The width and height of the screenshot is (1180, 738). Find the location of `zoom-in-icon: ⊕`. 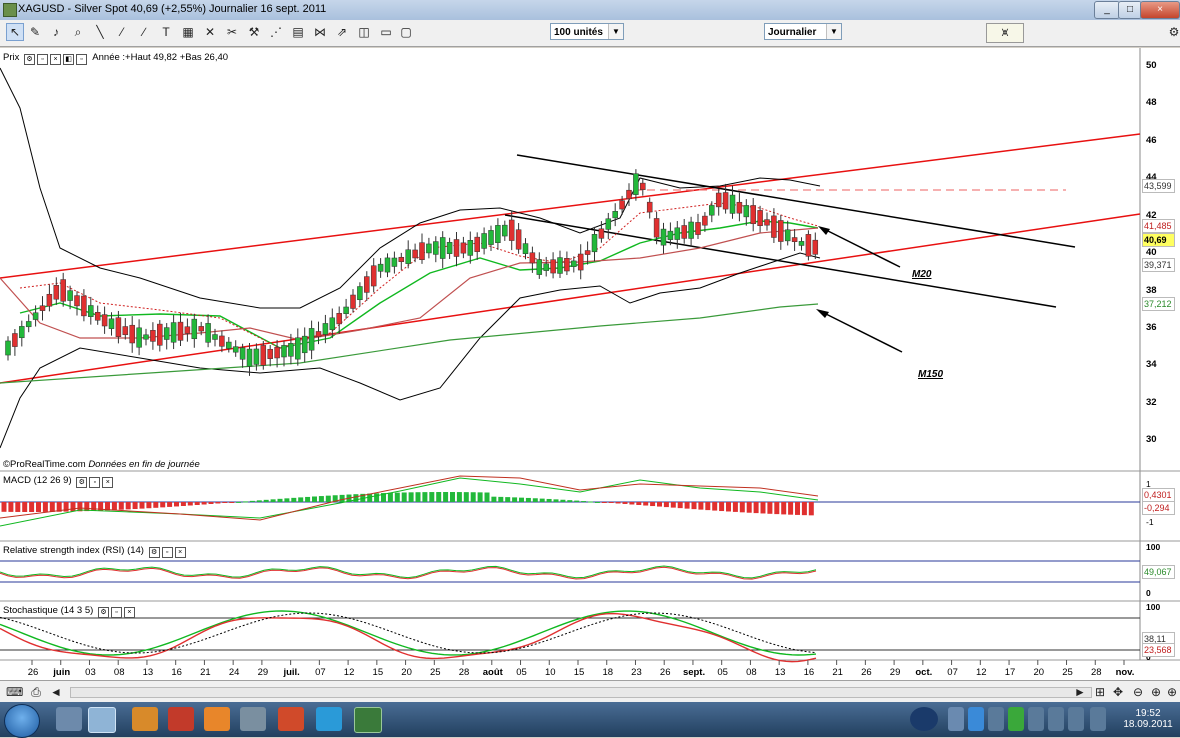

zoom-in-icon: ⊕ is located at coordinates (1156, 692).